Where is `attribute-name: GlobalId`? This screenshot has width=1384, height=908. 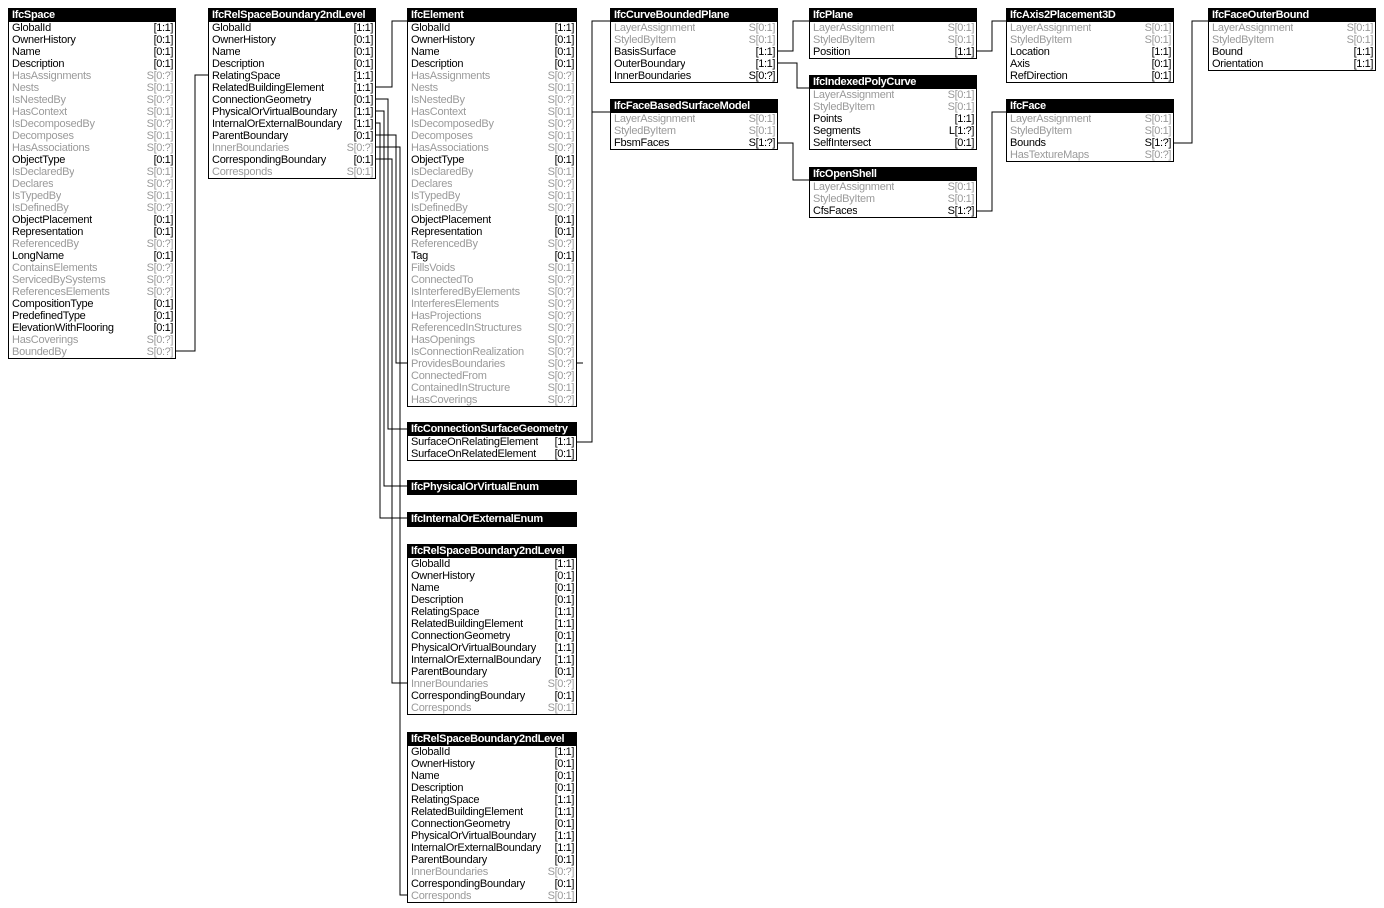
attribute-name: GlobalId is located at coordinates (430, 28).